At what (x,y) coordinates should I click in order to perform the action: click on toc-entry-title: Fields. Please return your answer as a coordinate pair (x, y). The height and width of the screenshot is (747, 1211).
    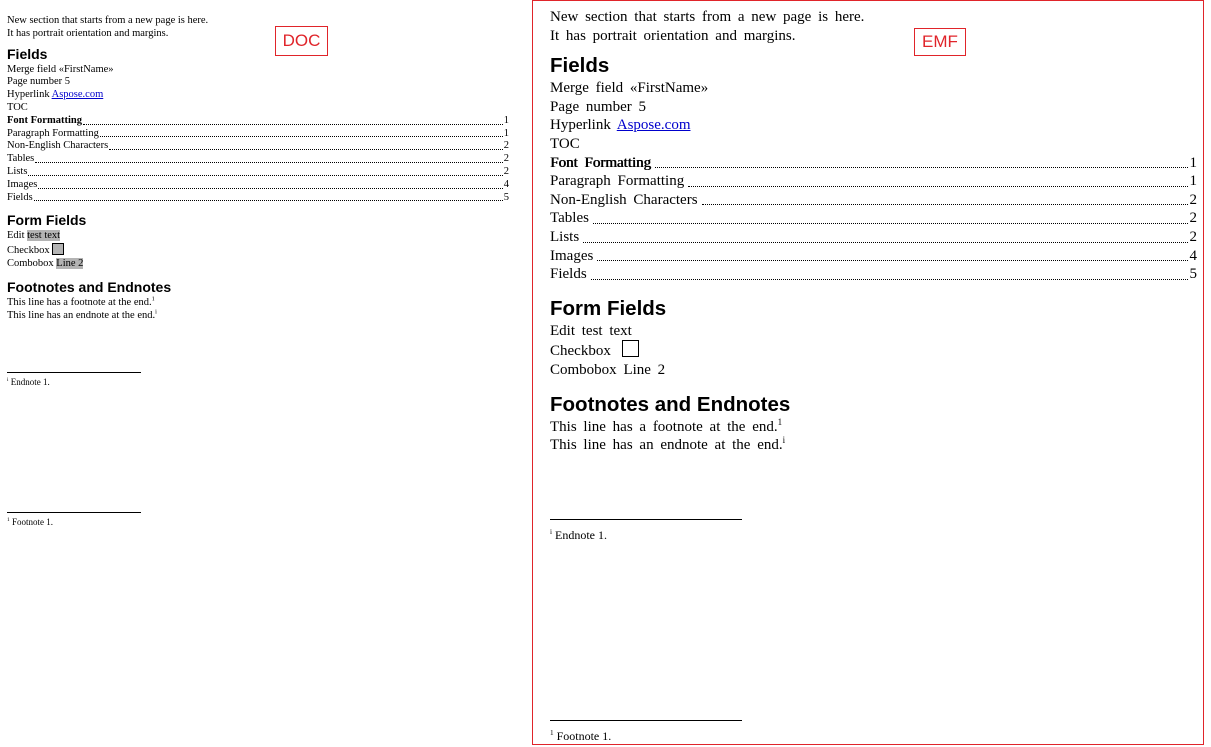
    Looking at the image, I should click on (568, 274).